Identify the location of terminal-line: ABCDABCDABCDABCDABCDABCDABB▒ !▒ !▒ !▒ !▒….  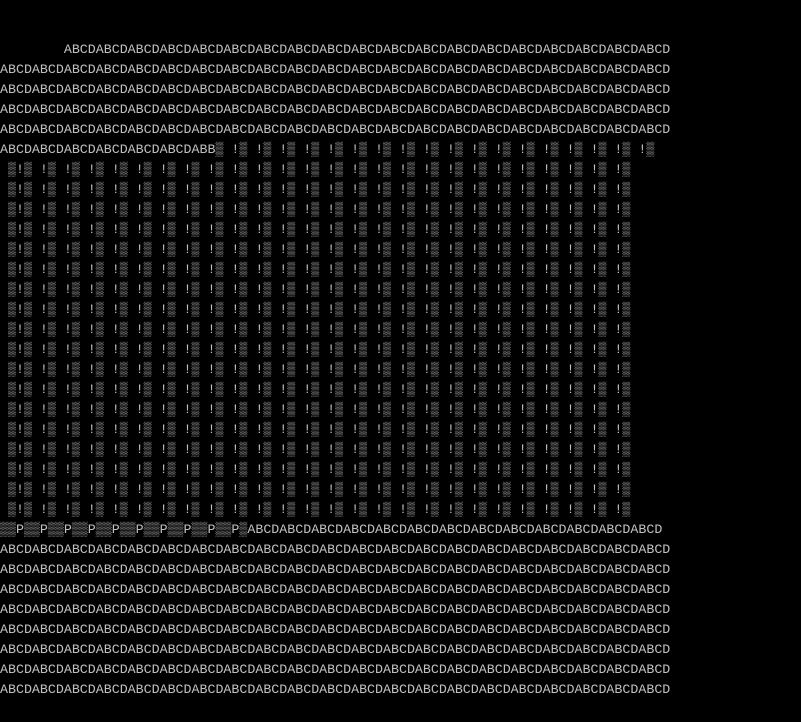
(327, 149).